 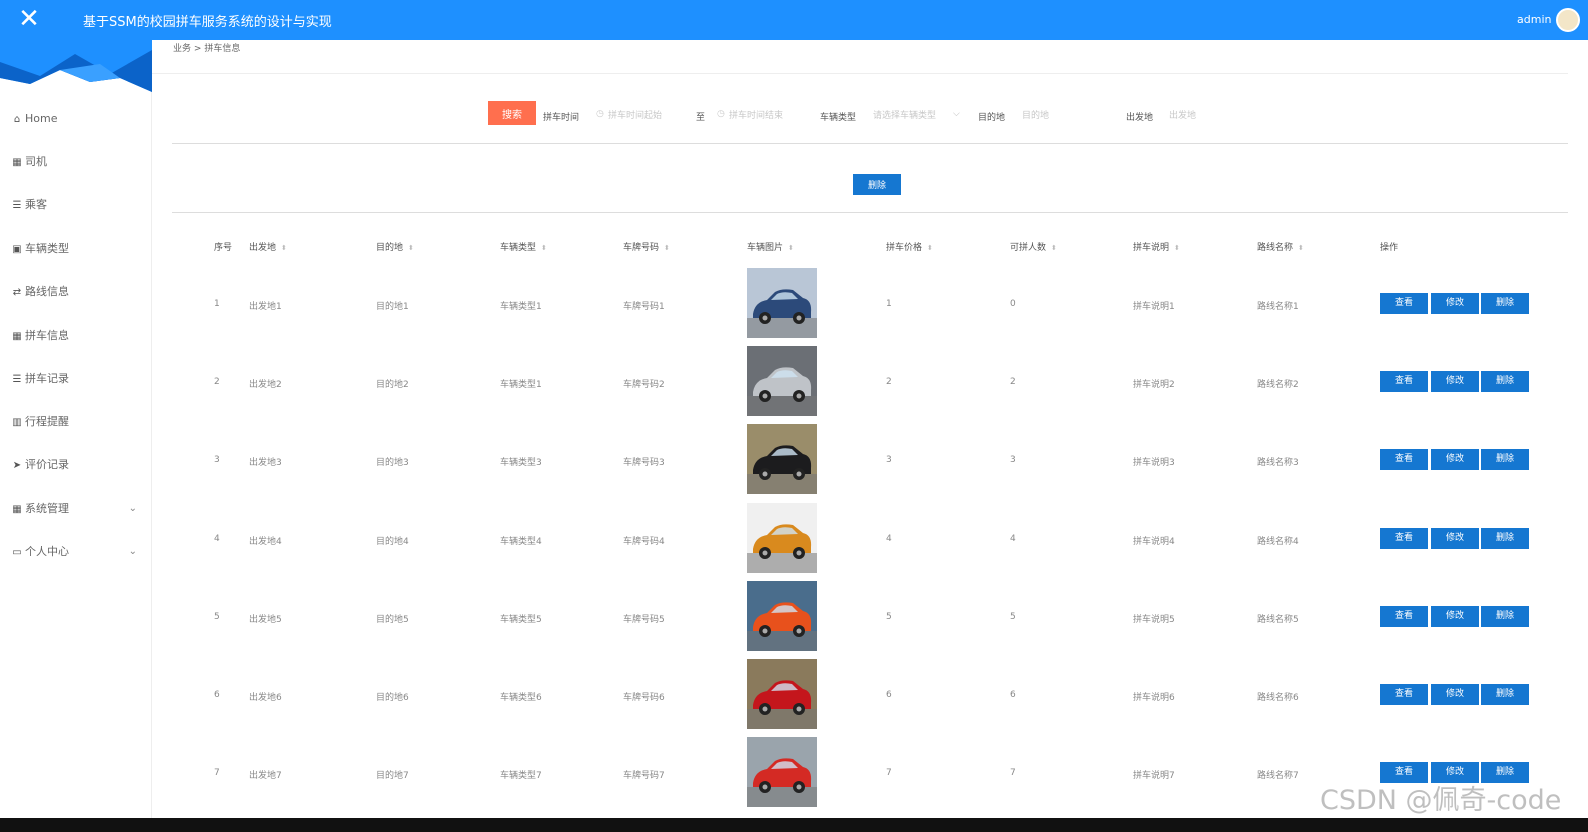 What do you see at coordinates (521, 620) in the screenshot?
I see `vehicle-type-cell: 车辆类型5` at bounding box center [521, 620].